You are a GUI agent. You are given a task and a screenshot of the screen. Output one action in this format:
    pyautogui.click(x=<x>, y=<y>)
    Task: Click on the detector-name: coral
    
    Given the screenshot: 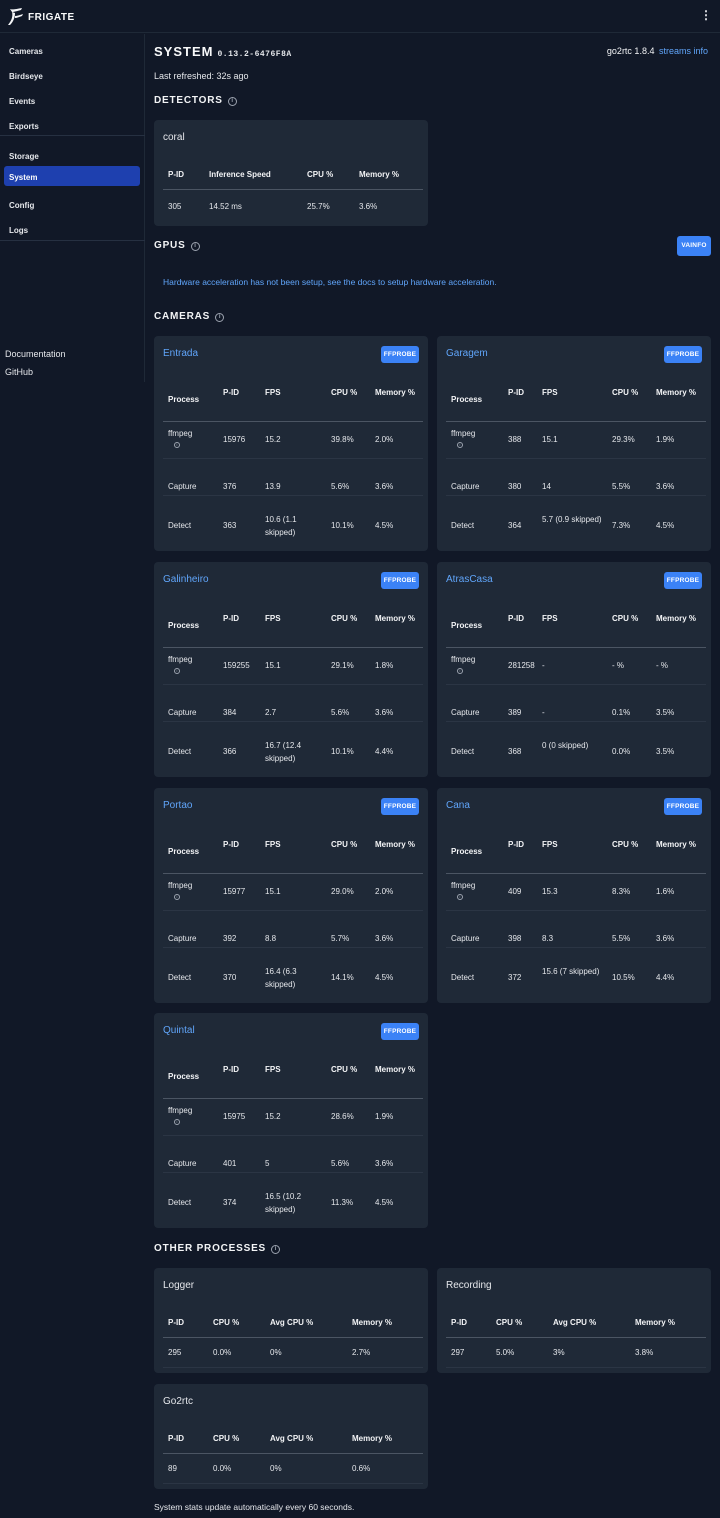 What is the action you would take?
    pyautogui.click(x=174, y=137)
    